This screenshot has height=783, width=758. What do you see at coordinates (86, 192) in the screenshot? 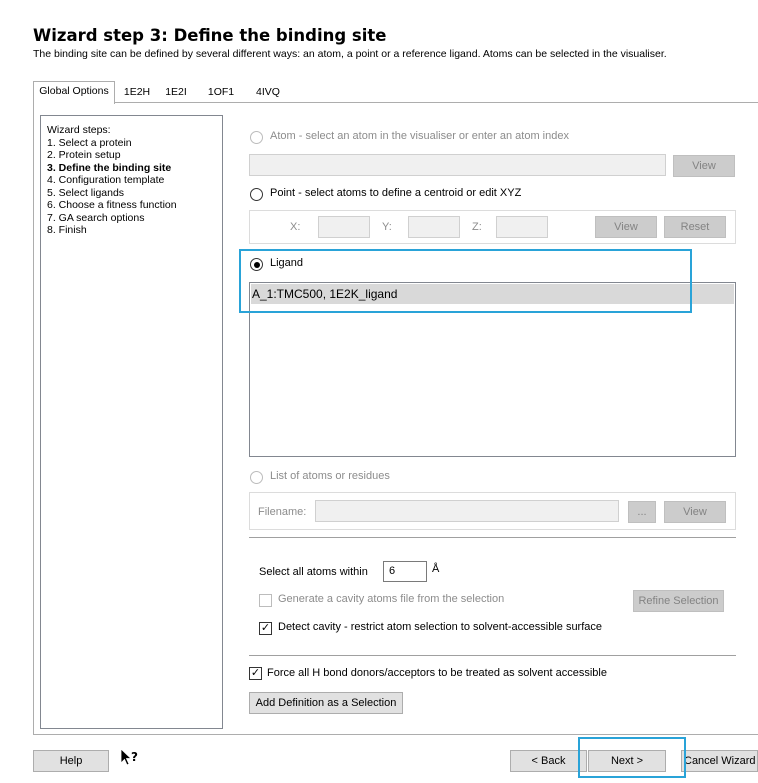
I see `step-item: 5. Select ligands` at bounding box center [86, 192].